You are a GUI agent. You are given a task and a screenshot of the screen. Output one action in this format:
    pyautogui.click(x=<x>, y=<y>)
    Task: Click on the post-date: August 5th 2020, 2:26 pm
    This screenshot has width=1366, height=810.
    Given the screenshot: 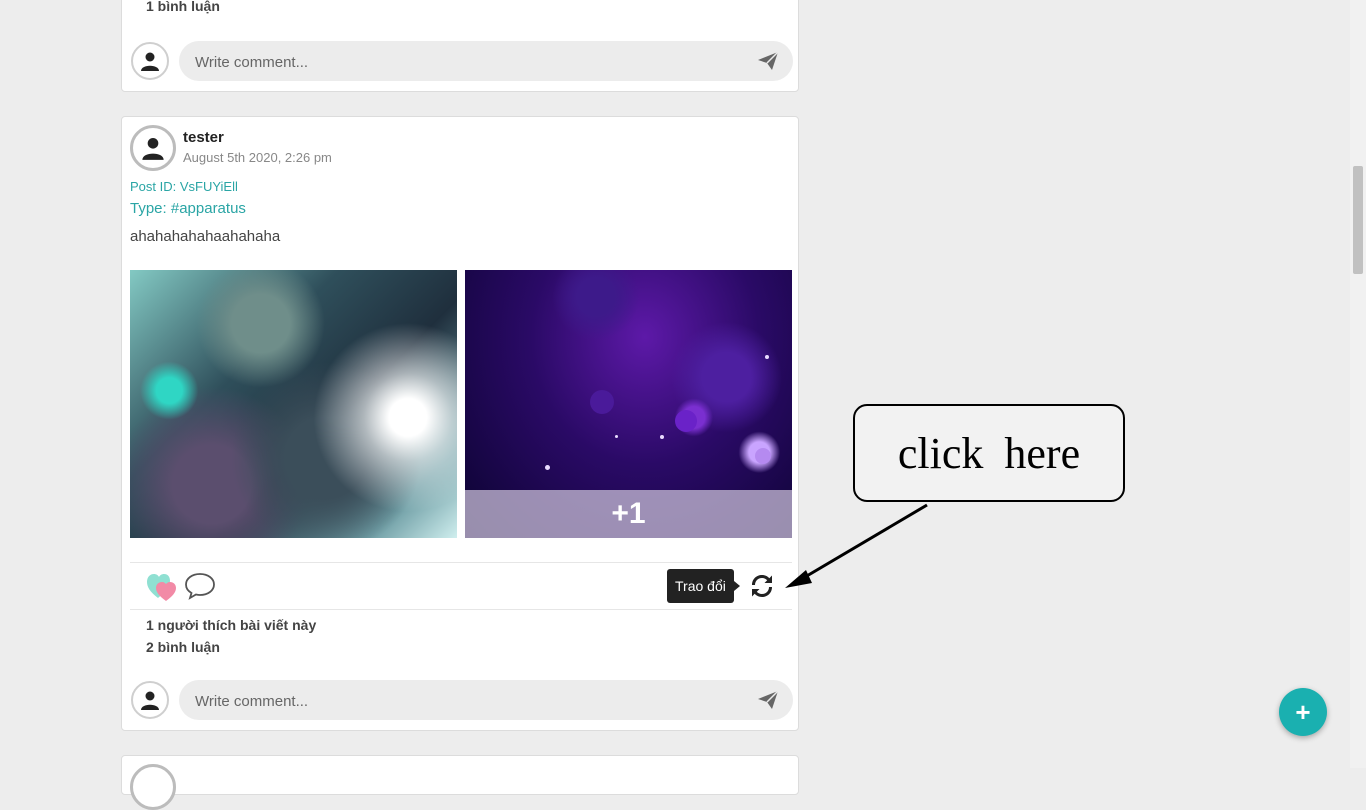 What is the action you would take?
    pyautogui.click(x=257, y=157)
    